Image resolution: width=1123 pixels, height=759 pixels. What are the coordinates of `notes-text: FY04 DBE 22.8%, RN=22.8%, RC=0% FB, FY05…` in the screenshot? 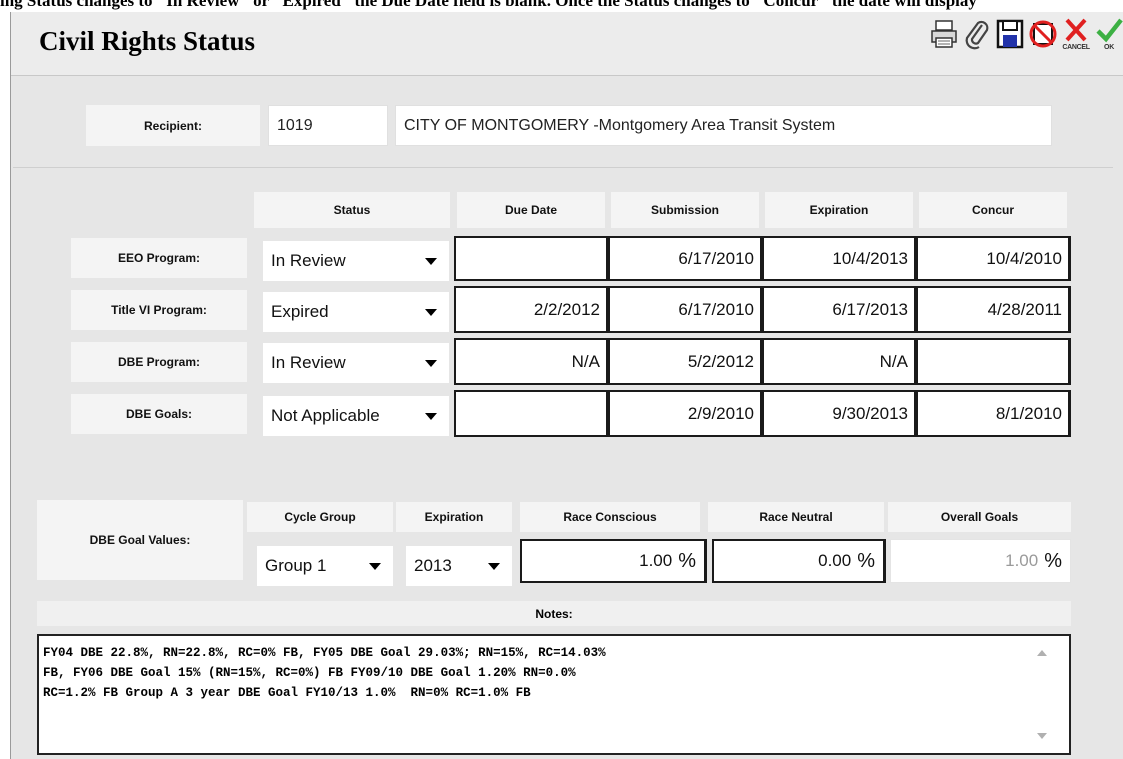 It's located at (324, 673).